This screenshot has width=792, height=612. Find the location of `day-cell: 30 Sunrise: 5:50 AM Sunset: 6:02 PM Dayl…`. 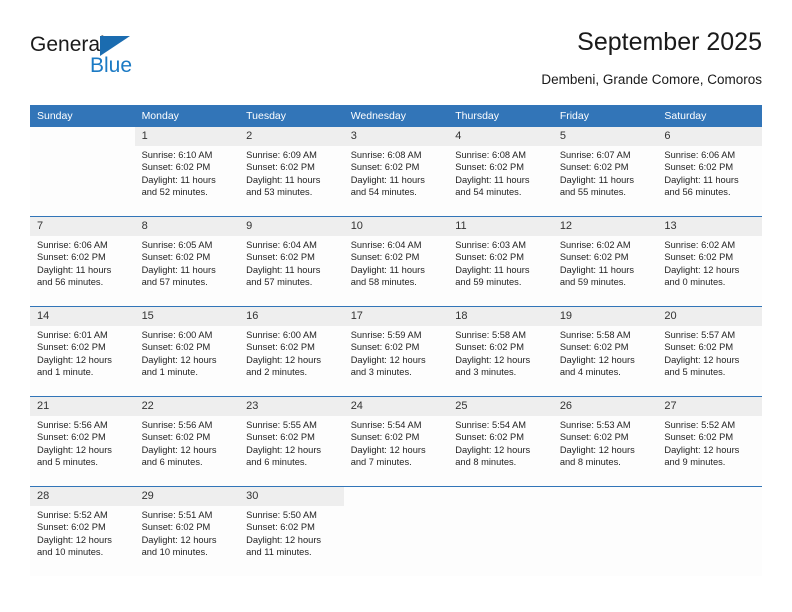

day-cell: 30 Sunrise: 5:50 AM Sunset: 6:02 PM Dayl… is located at coordinates (291, 531).